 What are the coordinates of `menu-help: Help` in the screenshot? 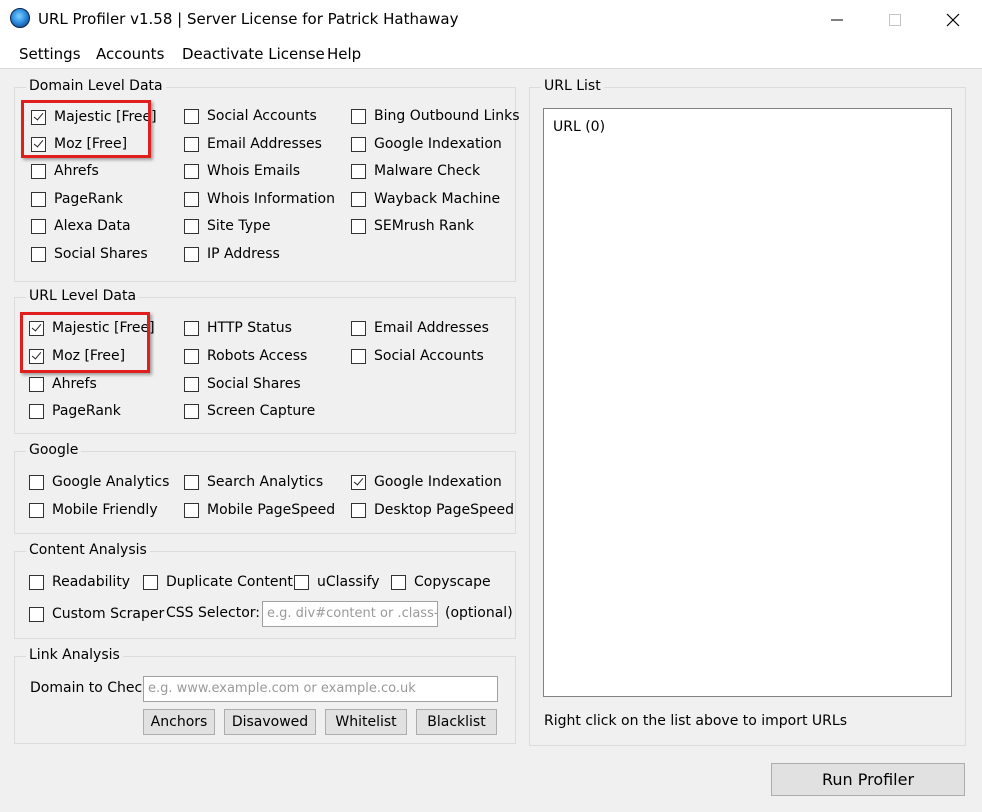 It's located at (344, 54).